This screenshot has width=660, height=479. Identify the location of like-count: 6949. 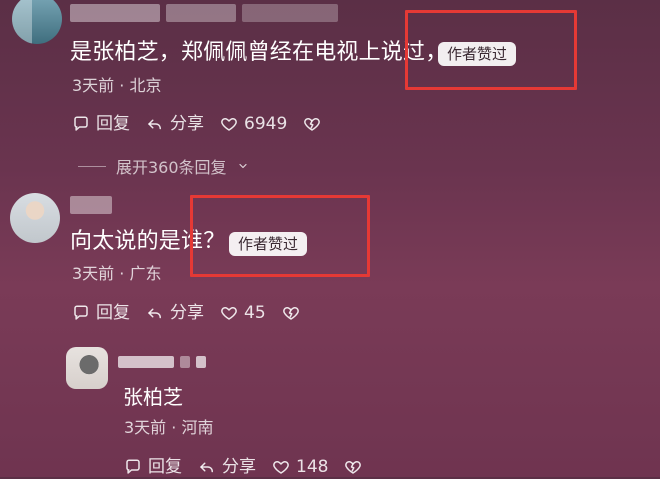
(266, 124).